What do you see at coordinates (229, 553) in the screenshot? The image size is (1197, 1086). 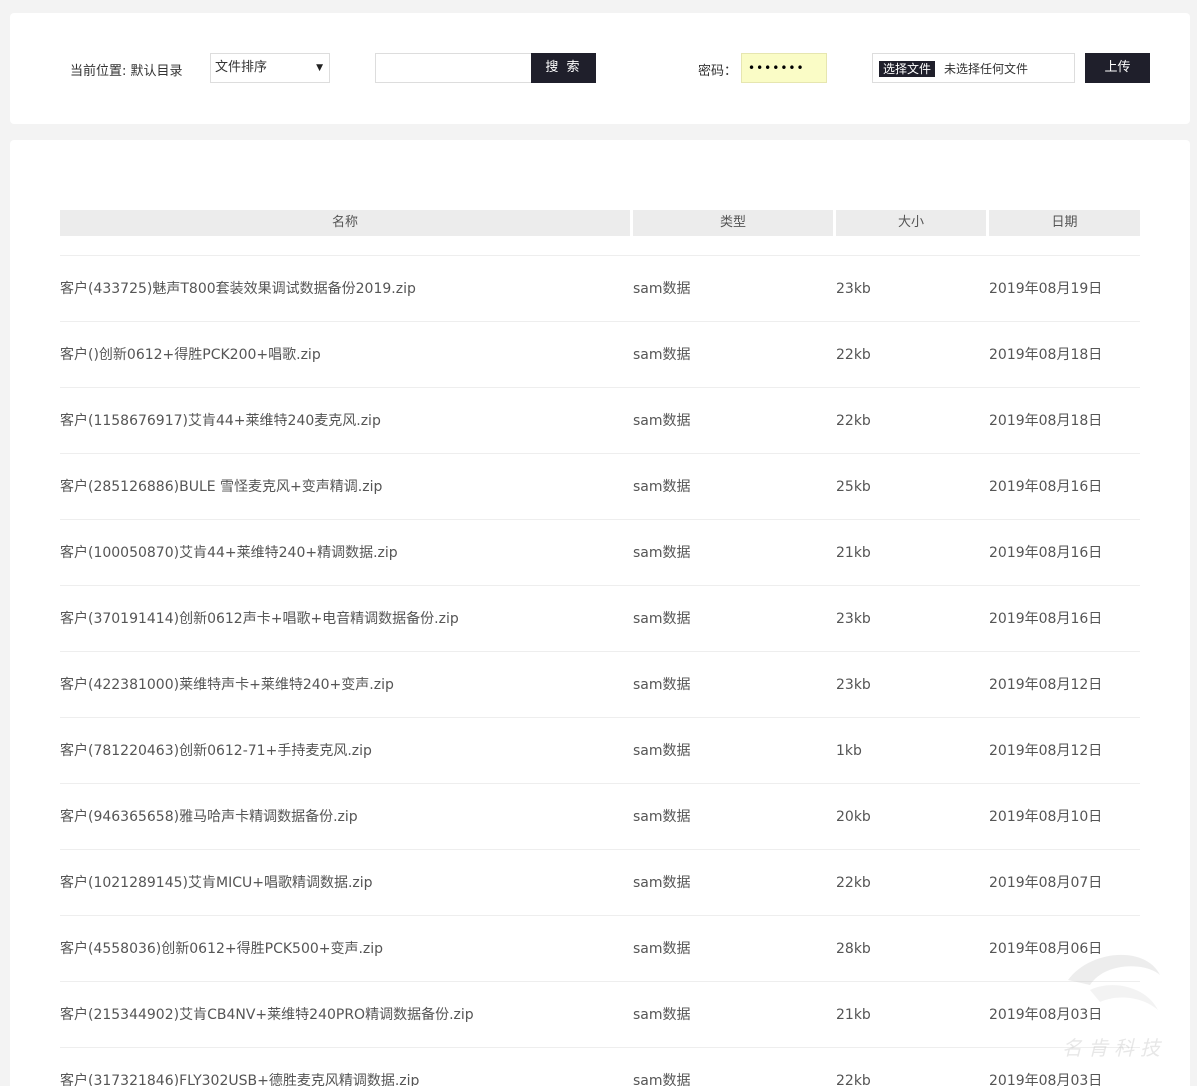 I see `file-name-link: 客户(100050870)艾肯44+莱维特240+精调数据.zip` at bounding box center [229, 553].